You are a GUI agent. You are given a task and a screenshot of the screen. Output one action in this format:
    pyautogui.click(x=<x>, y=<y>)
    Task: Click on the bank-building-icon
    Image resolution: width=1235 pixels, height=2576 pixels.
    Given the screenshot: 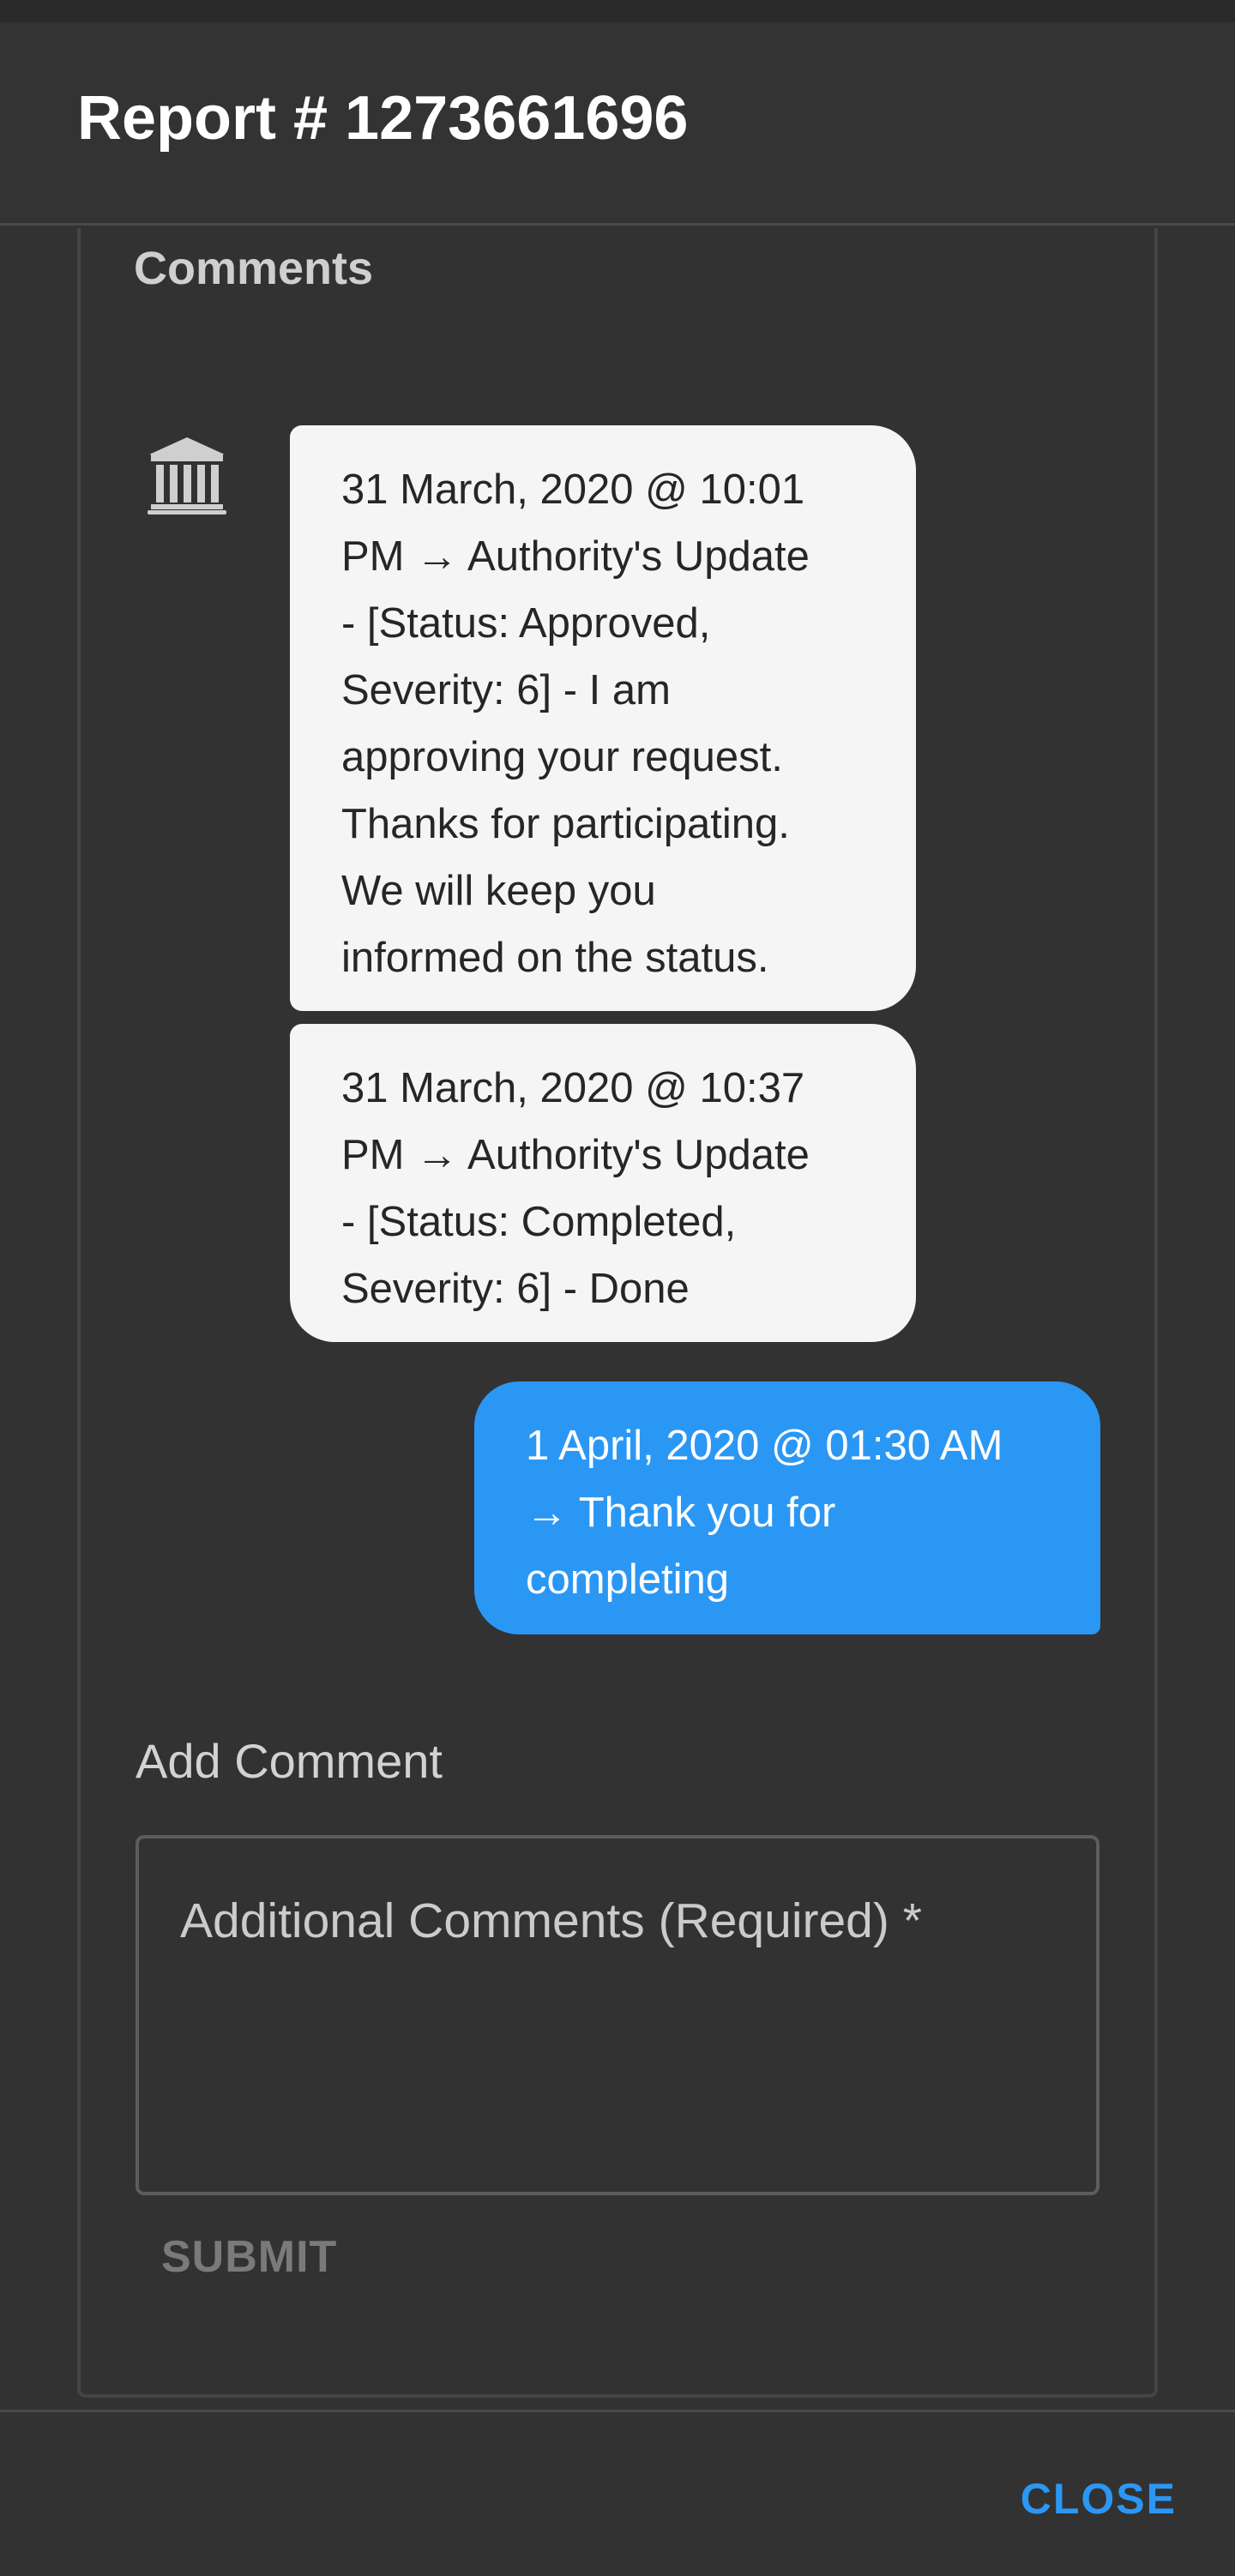 What is the action you would take?
    pyautogui.click(x=187, y=475)
    